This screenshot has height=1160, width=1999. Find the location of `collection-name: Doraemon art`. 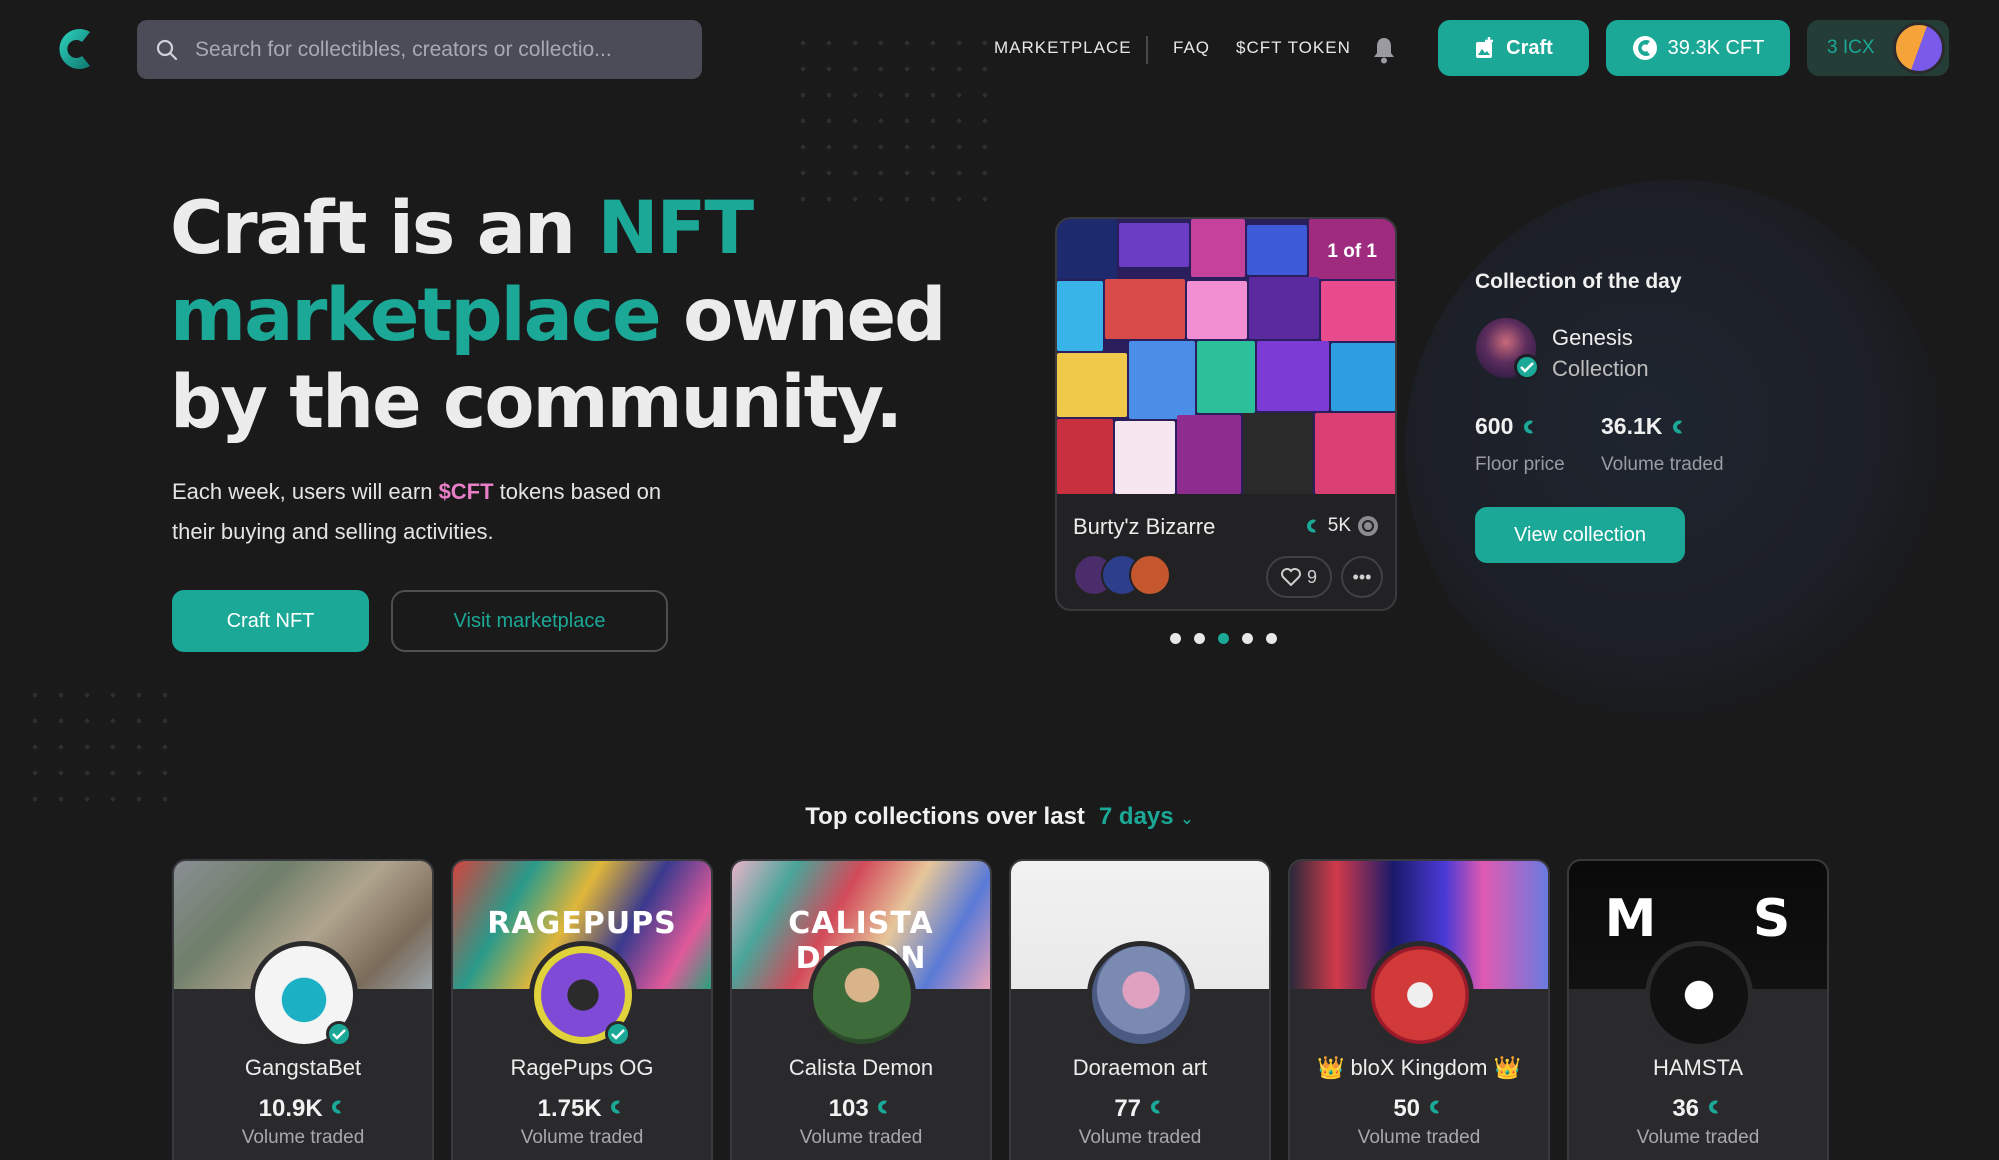

collection-name: Doraemon art is located at coordinates (1140, 1067).